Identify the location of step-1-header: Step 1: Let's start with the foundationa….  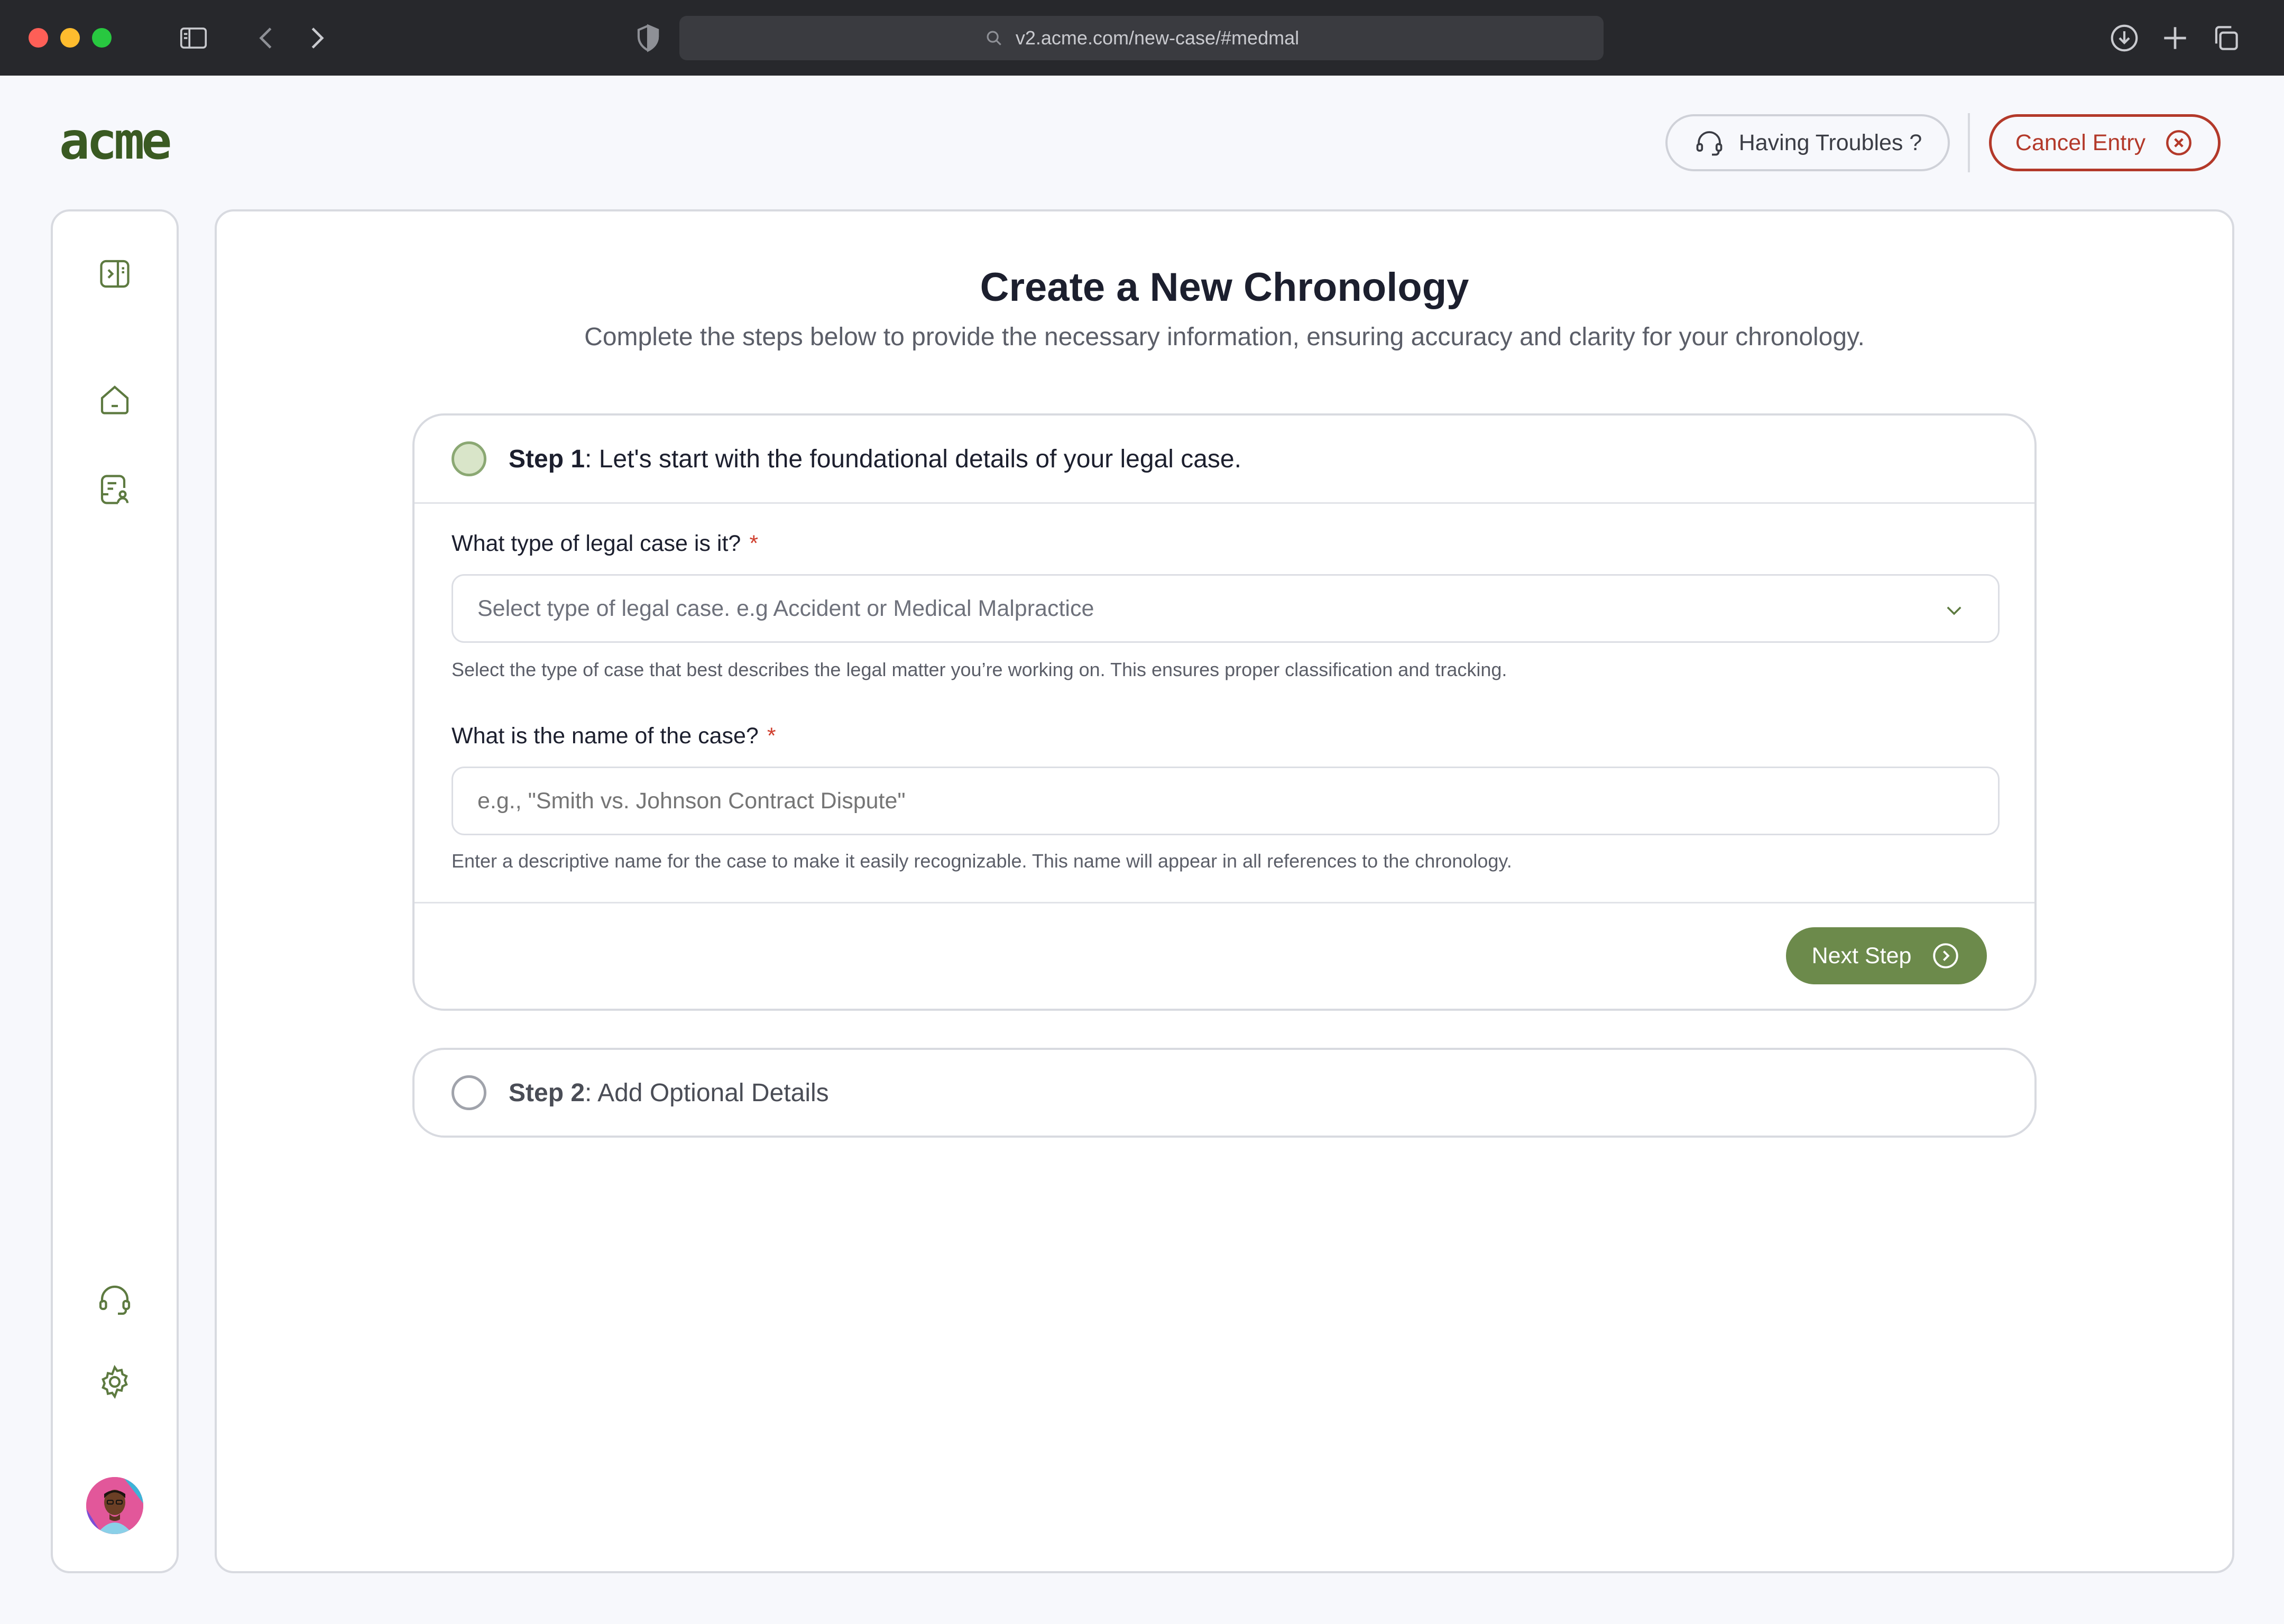
(1224, 459).